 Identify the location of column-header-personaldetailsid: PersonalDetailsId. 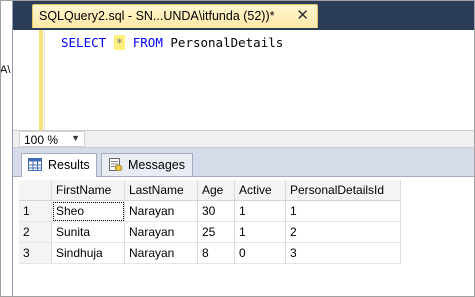
(343, 190).